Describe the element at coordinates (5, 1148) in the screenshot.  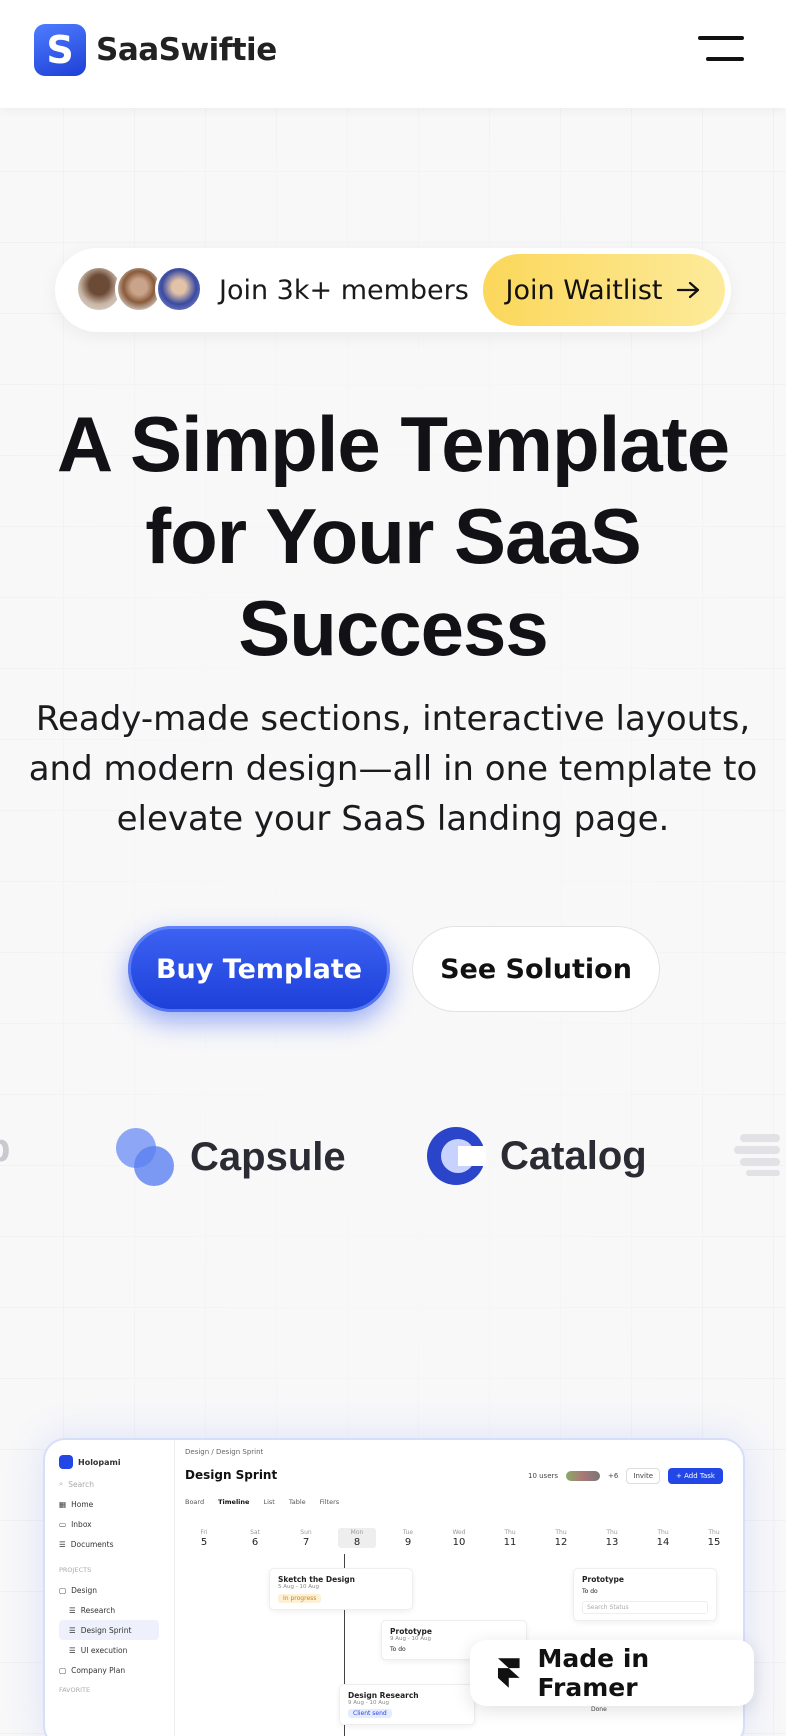
I see `brand-partial-text: p` at that location.